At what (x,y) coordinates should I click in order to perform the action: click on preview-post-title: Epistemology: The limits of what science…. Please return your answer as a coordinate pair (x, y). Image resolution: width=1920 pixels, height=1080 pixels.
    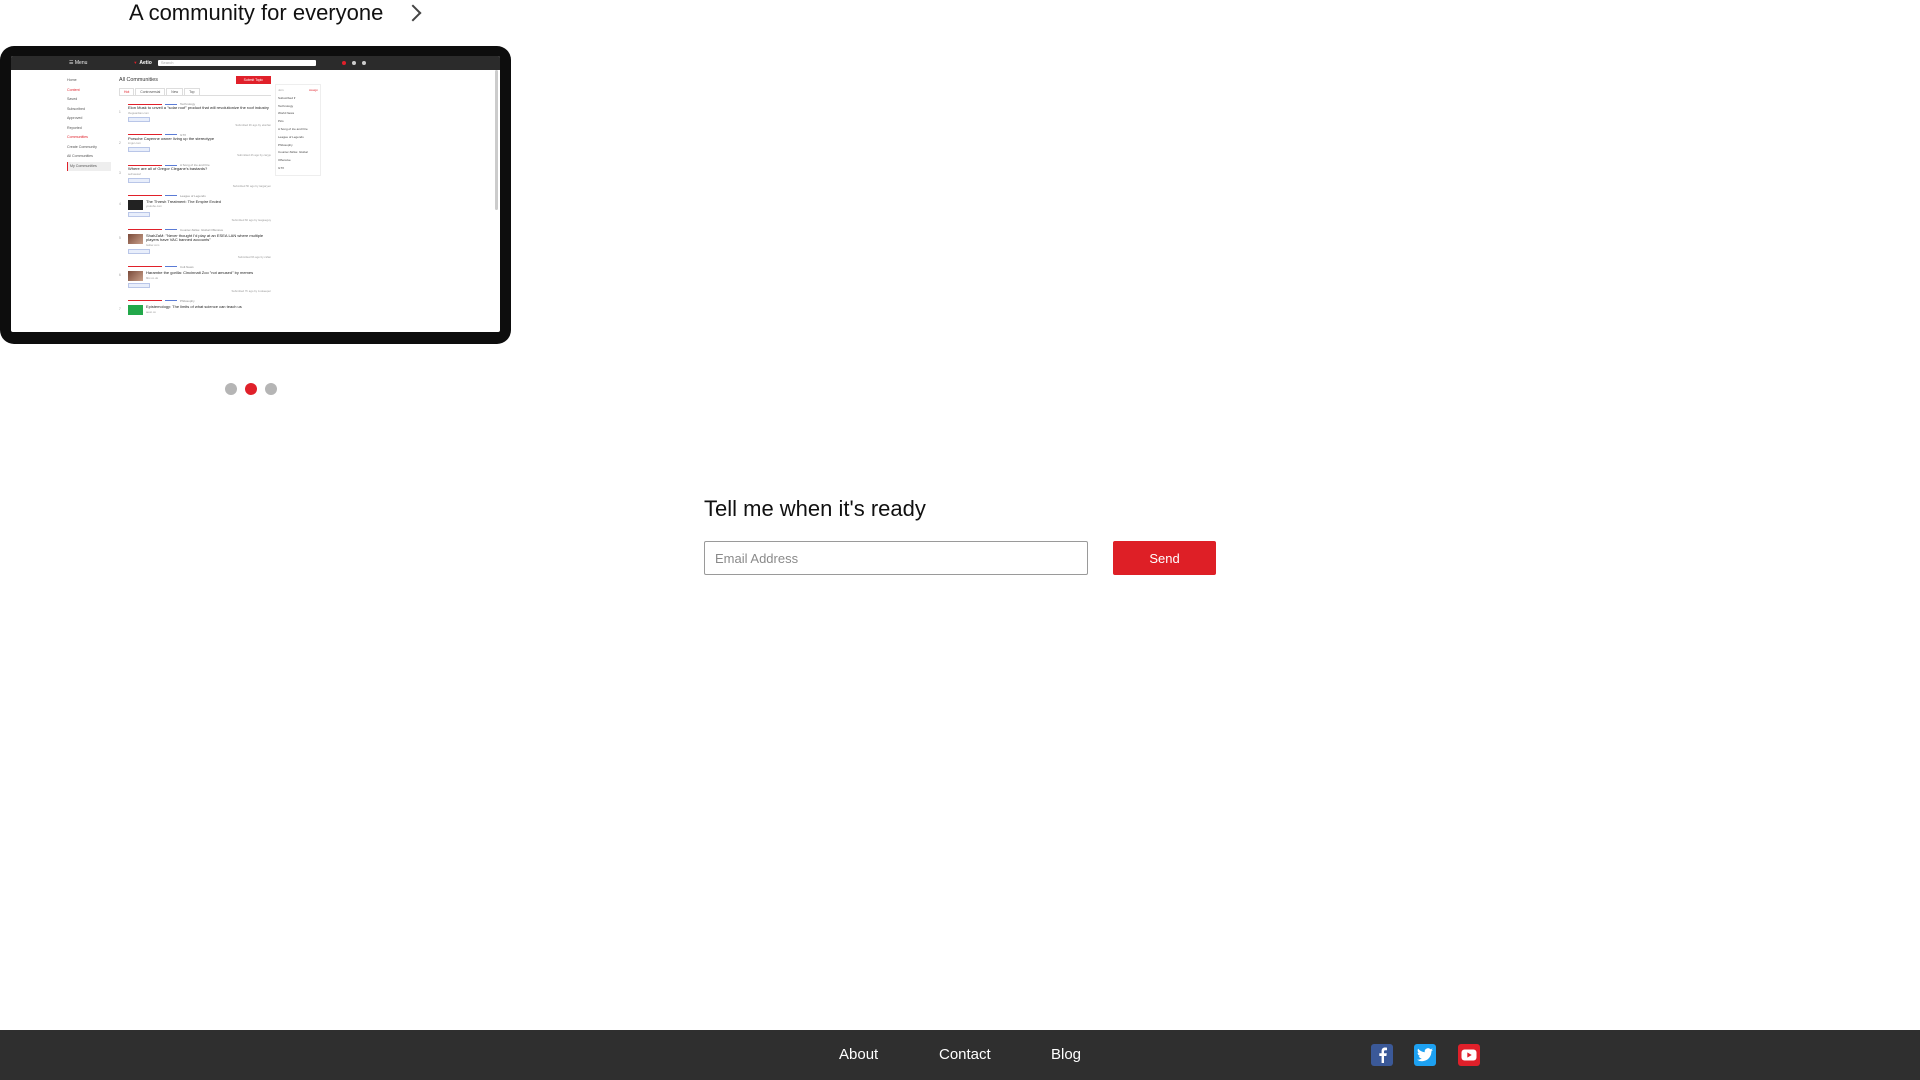
    Looking at the image, I should click on (194, 306).